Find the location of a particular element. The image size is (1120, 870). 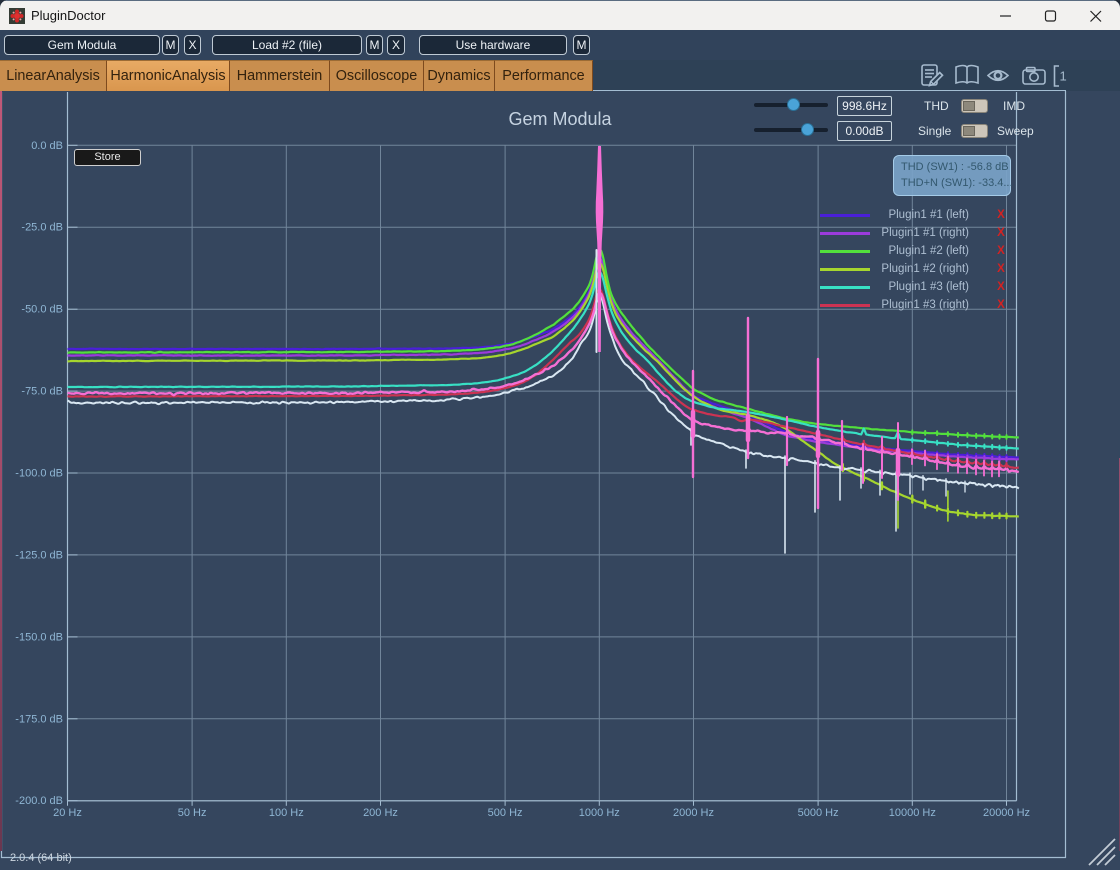

svg-text: 1000 Hz is located at coordinates (599, 813).